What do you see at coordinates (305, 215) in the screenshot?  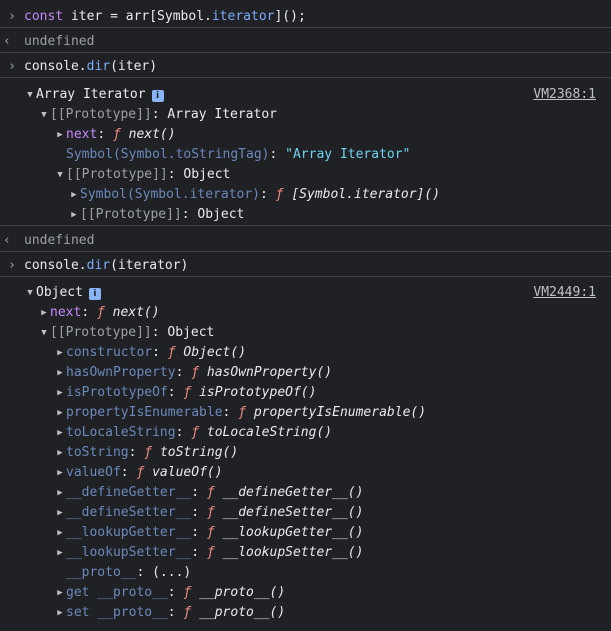 I see `tree-node-prototype: ▶ [[Prototype]]: Object` at bounding box center [305, 215].